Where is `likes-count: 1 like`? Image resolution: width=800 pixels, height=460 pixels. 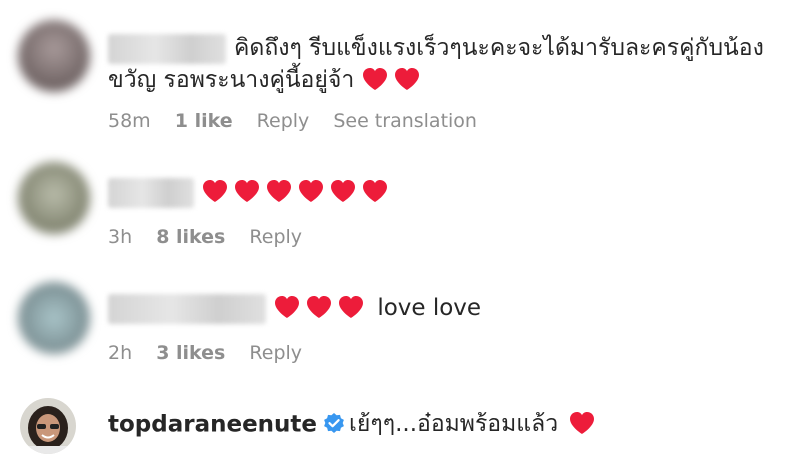
likes-count: 1 like is located at coordinates (204, 121).